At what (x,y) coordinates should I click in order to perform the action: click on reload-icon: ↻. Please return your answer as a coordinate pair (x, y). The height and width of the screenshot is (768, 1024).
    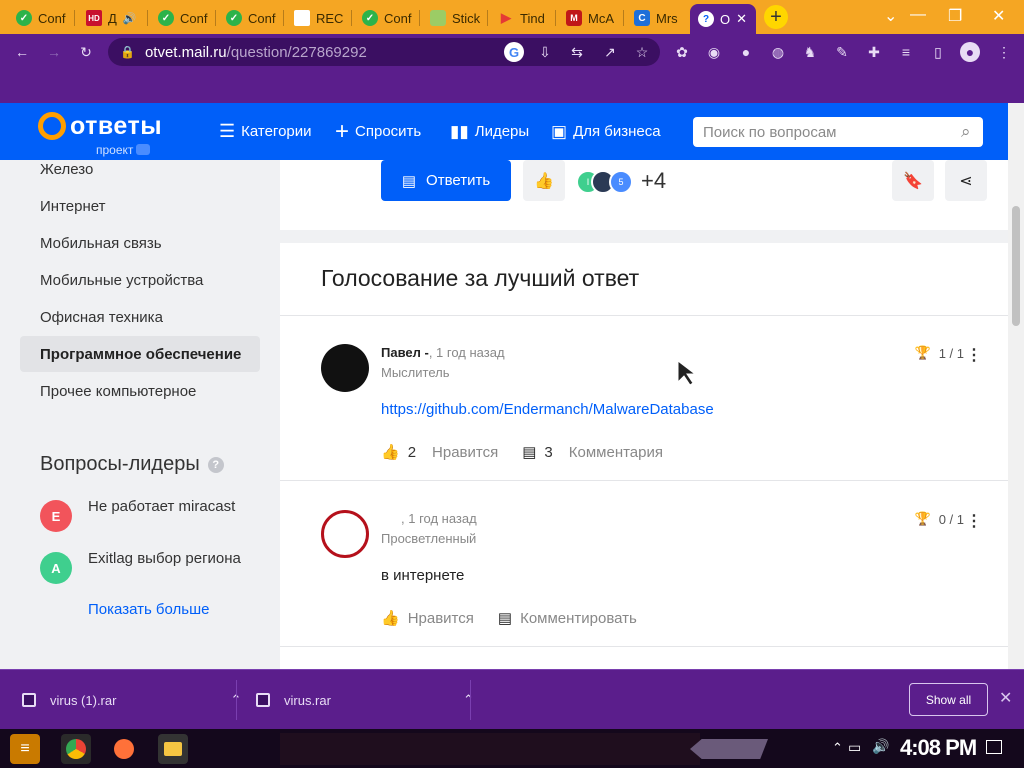
    Looking at the image, I should click on (86, 52).